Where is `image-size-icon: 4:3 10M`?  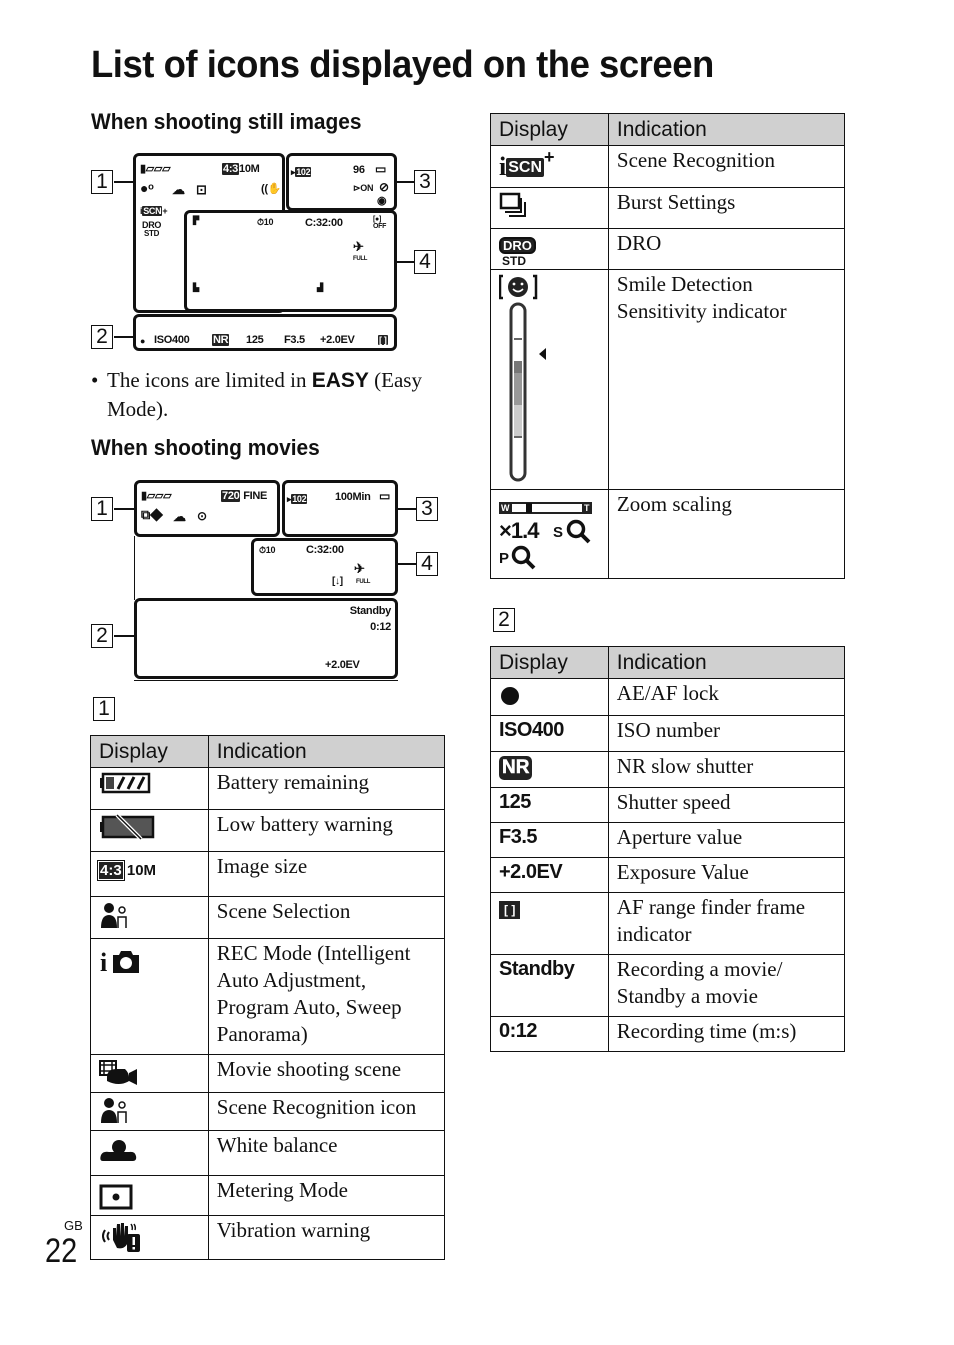
image-size-icon: 4:3 10M is located at coordinates (127, 870).